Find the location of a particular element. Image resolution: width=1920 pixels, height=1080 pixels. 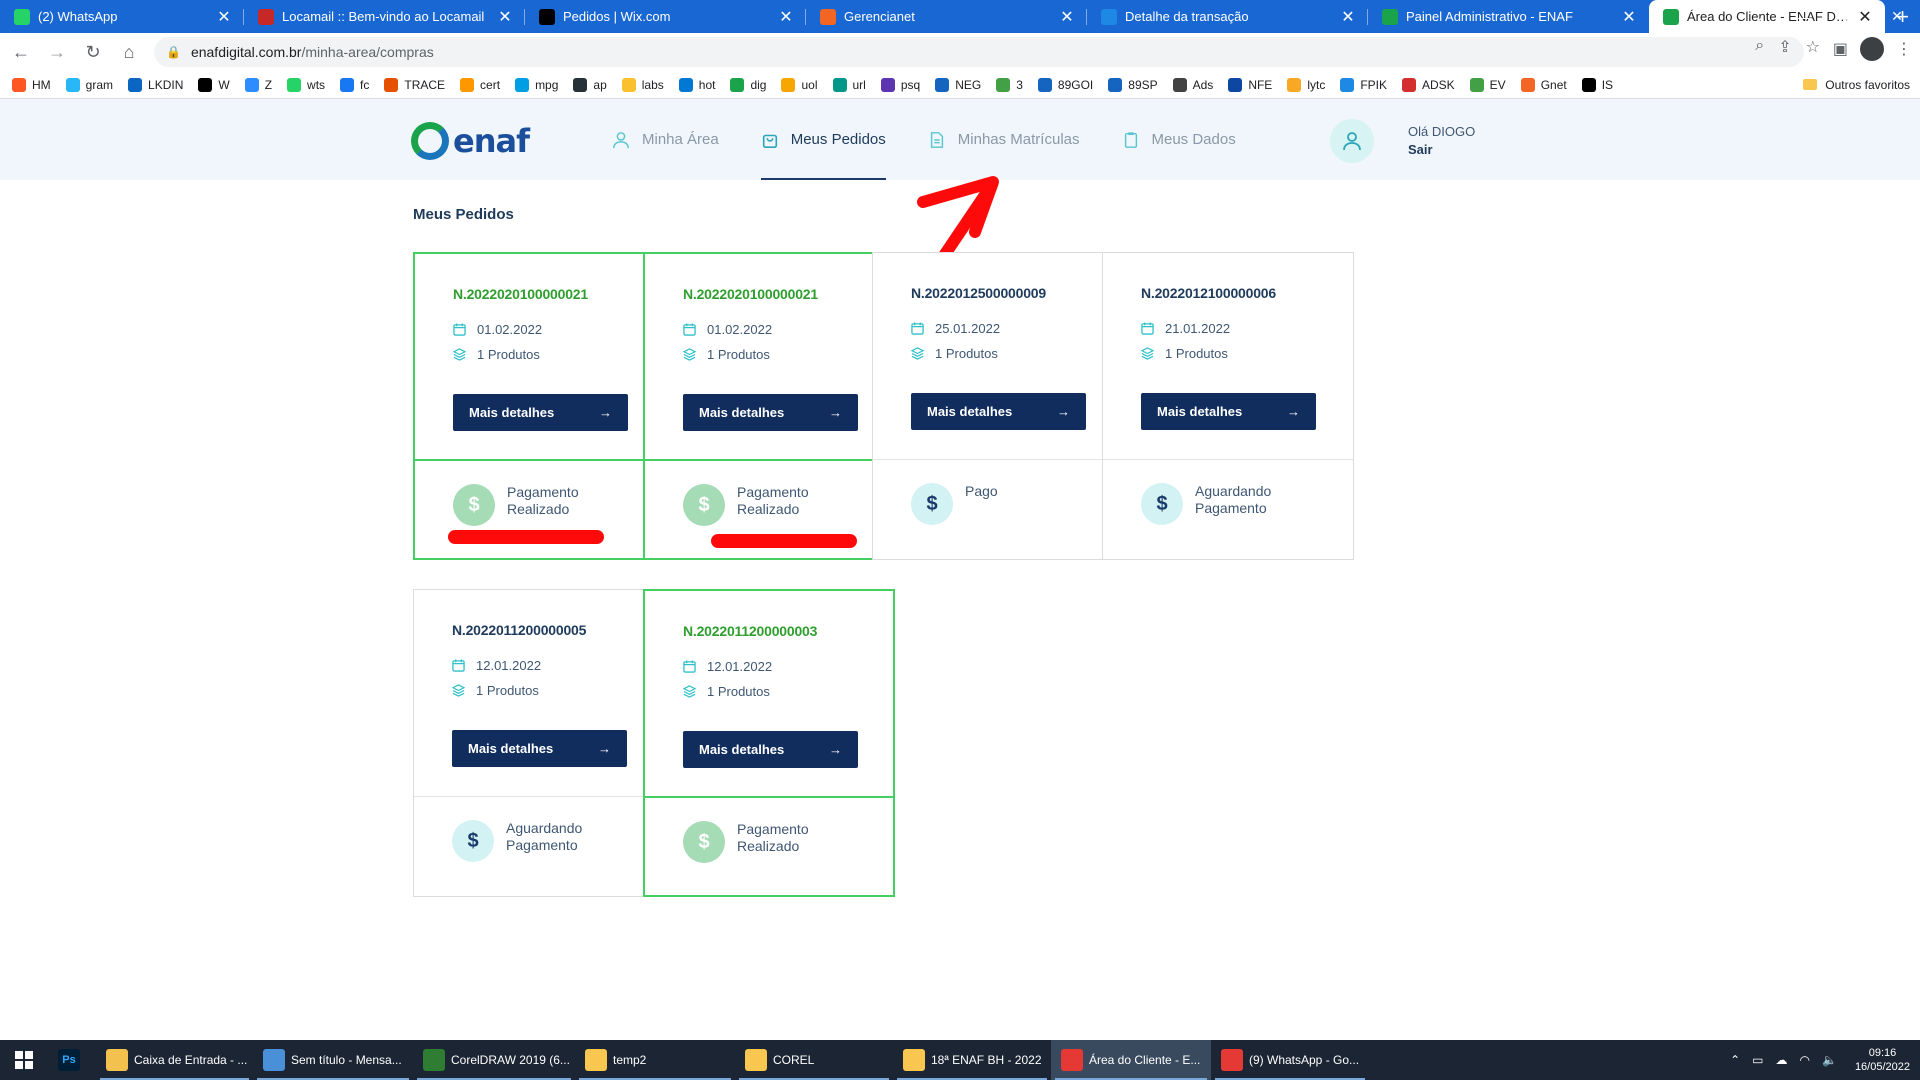

bookmark-item: ap is located at coordinates (590, 84).